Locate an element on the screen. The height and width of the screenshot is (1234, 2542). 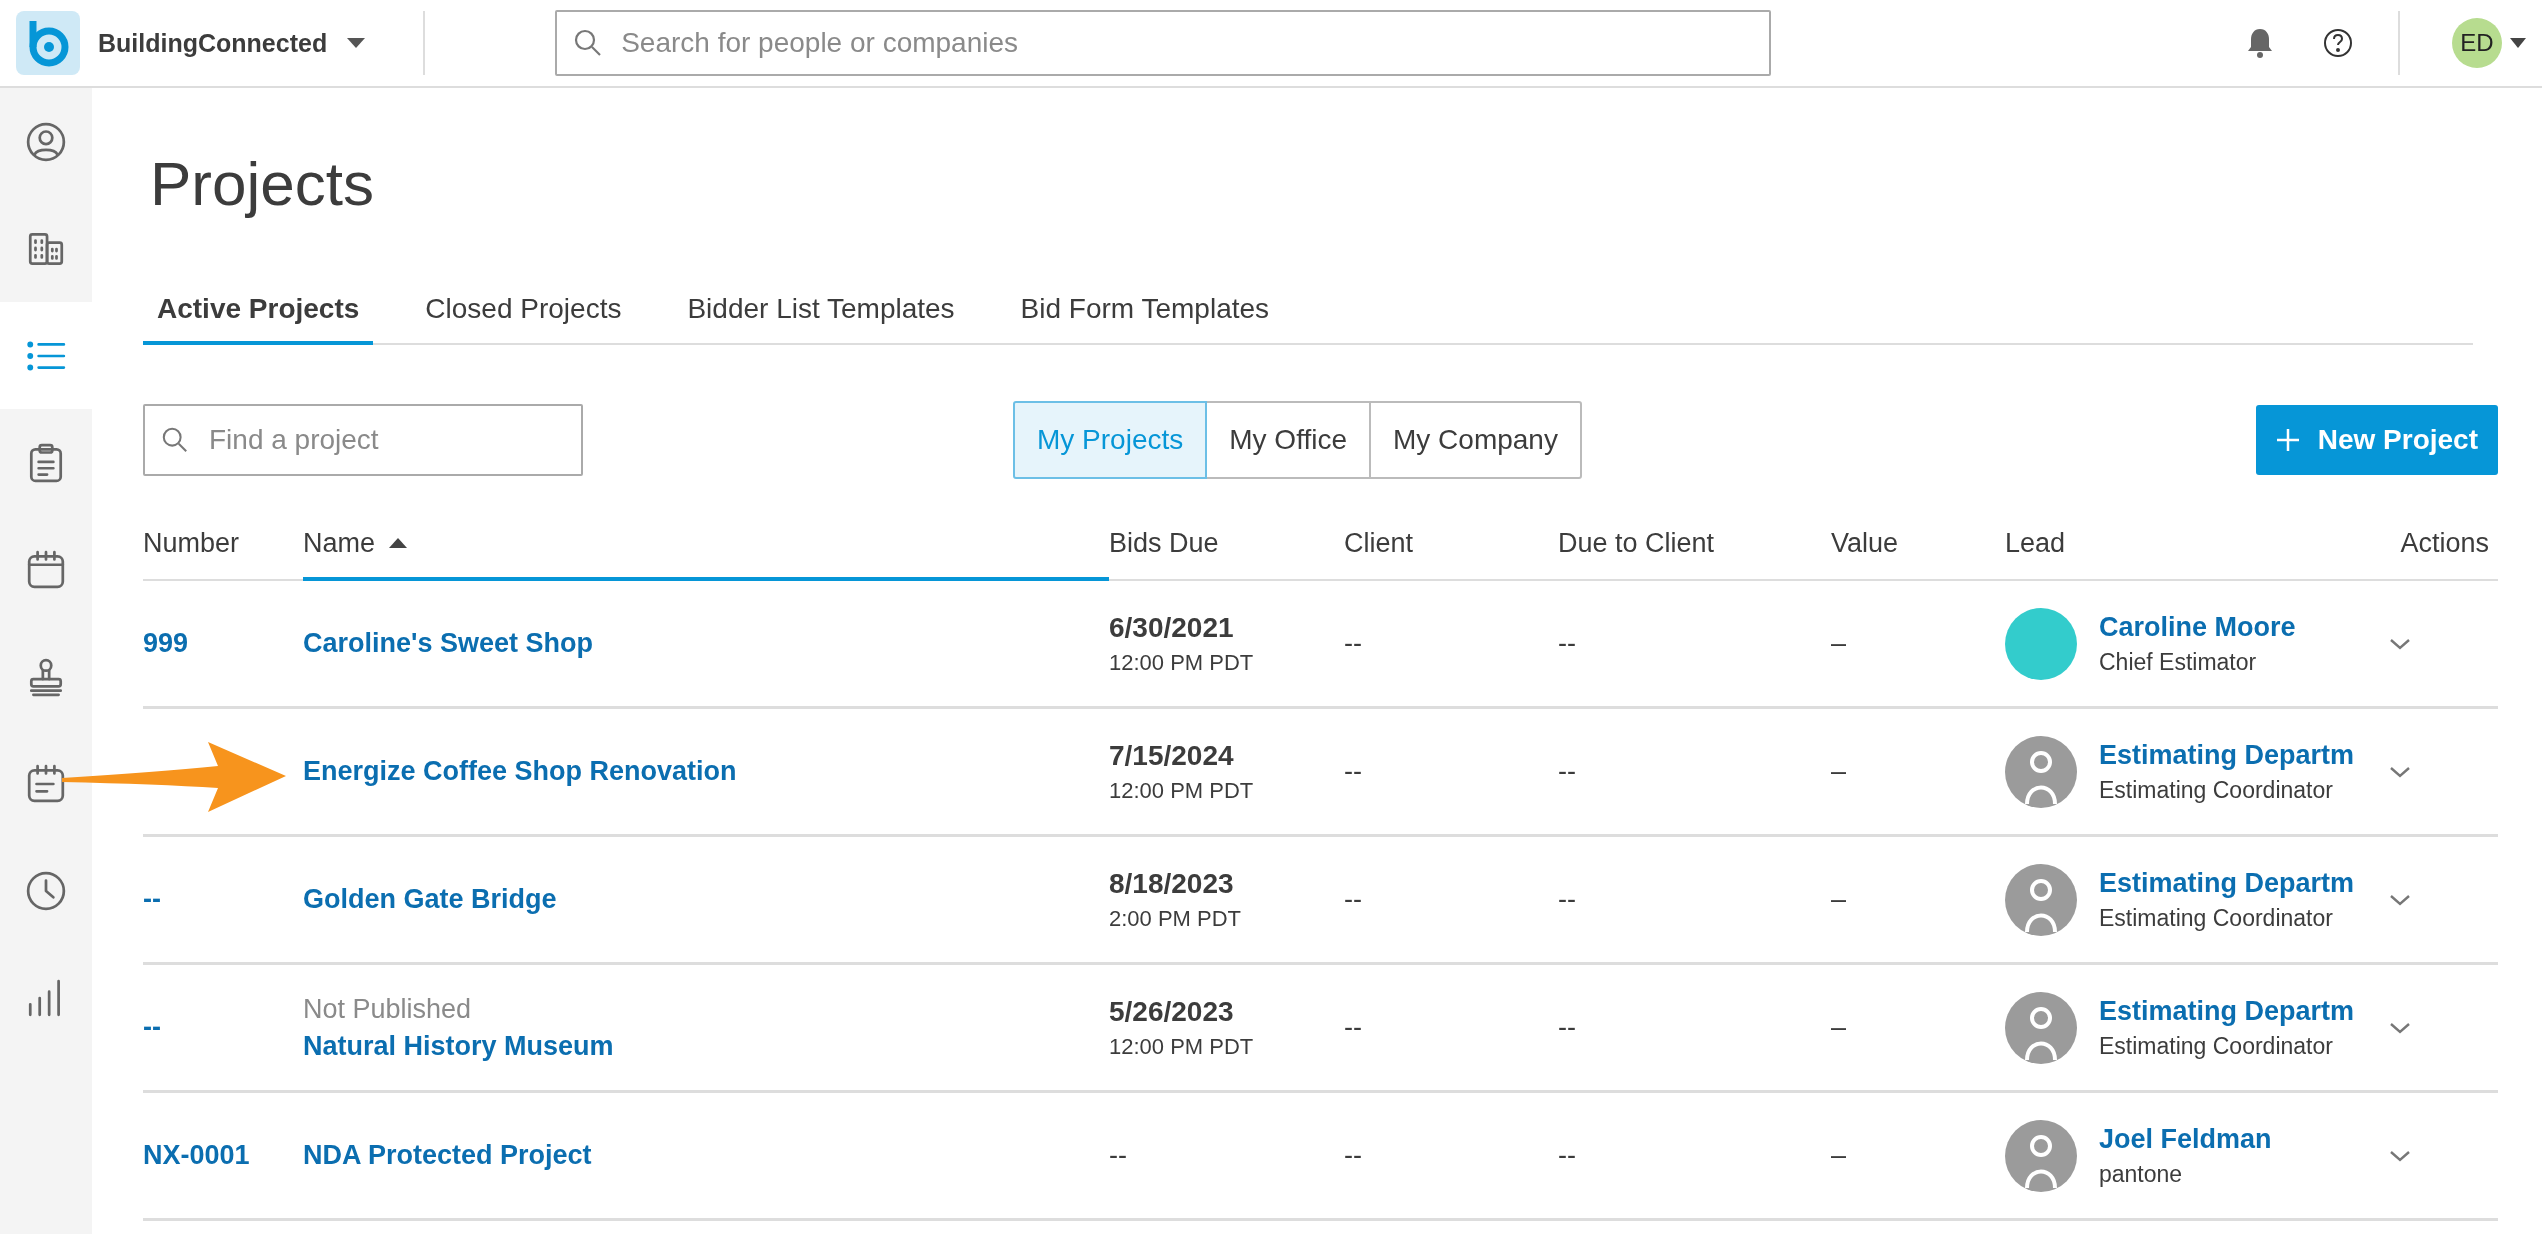
status-text: Not Published is located at coordinates (387, 1009).